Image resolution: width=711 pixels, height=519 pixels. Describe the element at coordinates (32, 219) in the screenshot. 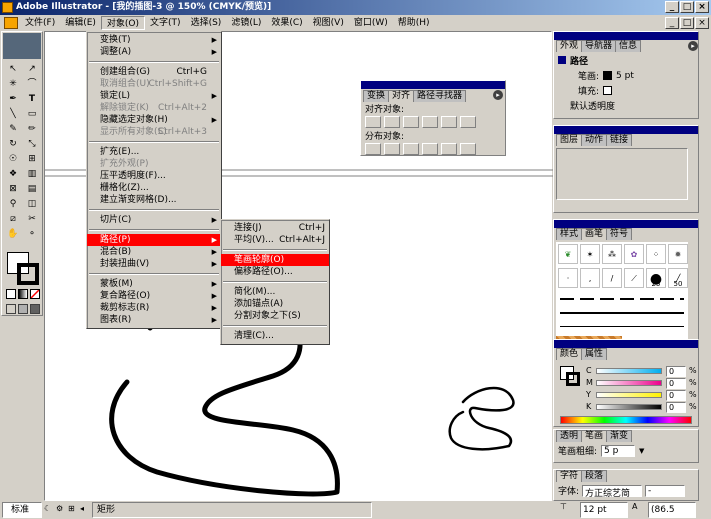

I see `scissors-tool-icon: ✂` at that location.